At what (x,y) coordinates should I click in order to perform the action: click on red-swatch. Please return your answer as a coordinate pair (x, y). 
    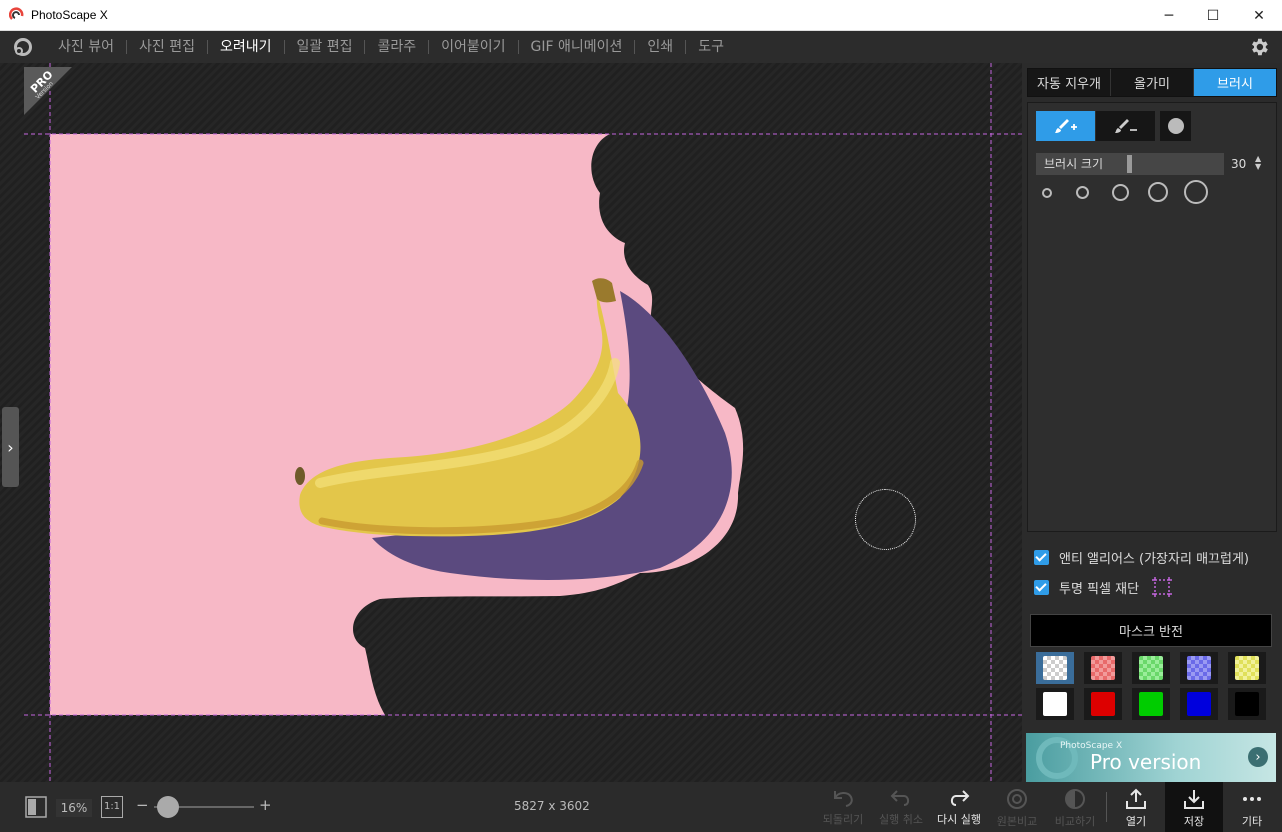
    Looking at the image, I should click on (1103, 704).